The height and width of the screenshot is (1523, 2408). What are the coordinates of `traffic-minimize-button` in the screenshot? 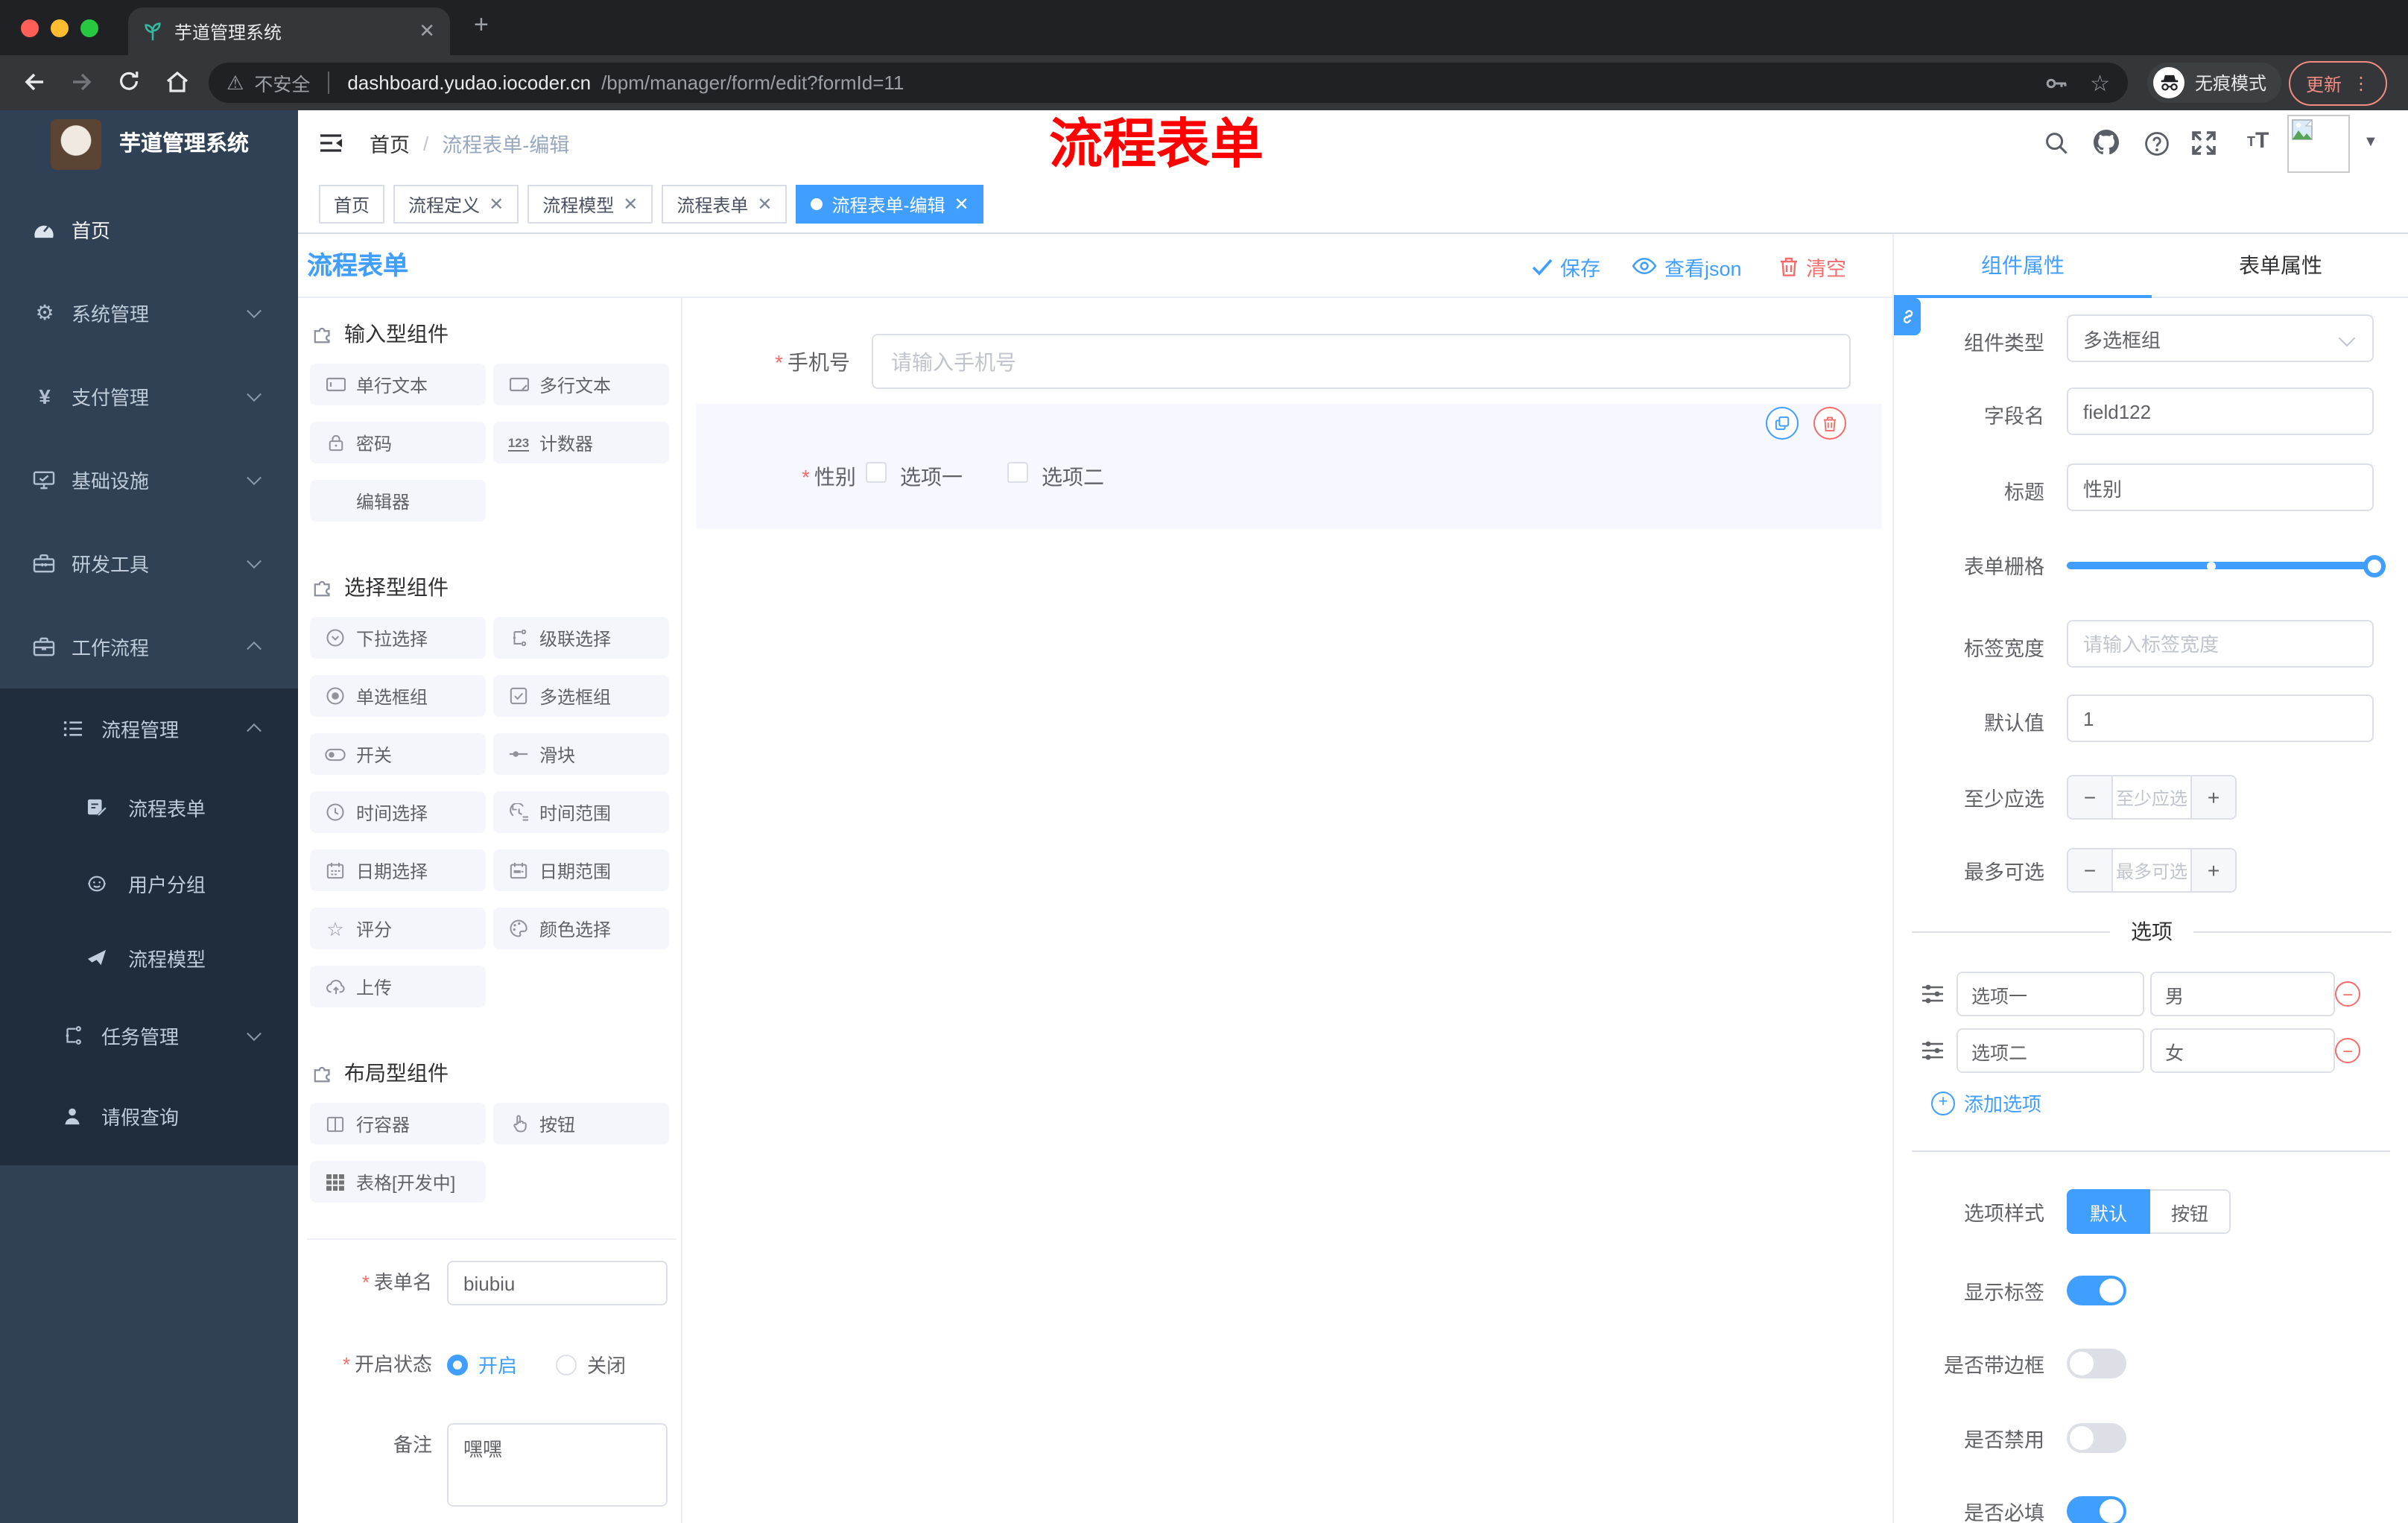 It's located at (60, 28).